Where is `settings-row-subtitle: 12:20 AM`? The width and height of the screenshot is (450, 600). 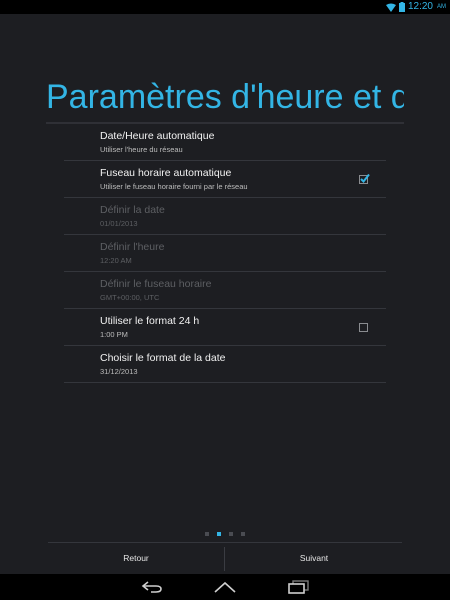 settings-row-subtitle: 12:20 AM is located at coordinates (116, 260).